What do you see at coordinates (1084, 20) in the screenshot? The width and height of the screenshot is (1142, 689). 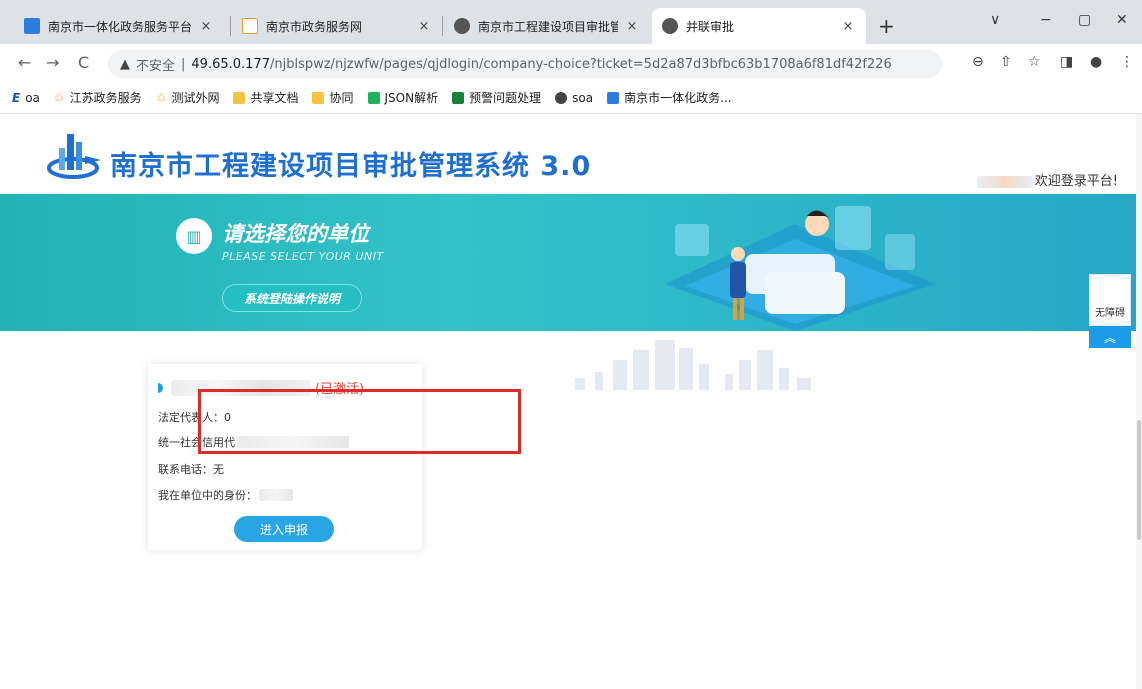 I see `restore-icon: ▢` at bounding box center [1084, 20].